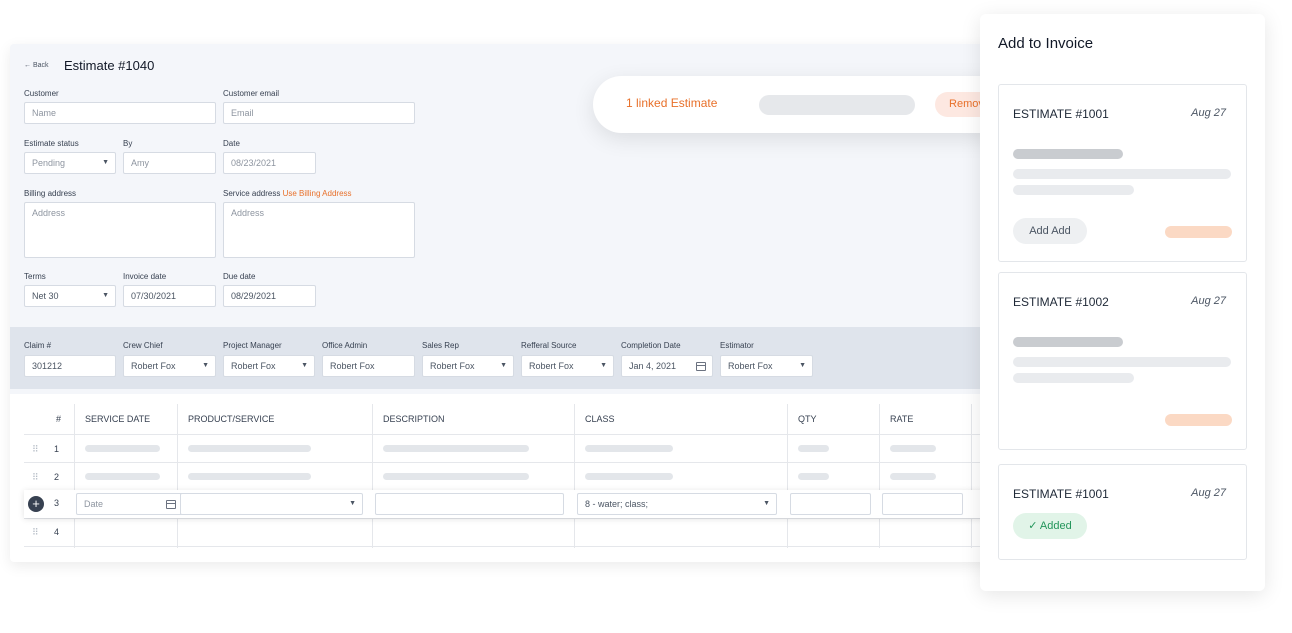  What do you see at coordinates (368, 366) in the screenshot?
I see `office-admin-input: Robert Fox` at bounding box center [368, 366].